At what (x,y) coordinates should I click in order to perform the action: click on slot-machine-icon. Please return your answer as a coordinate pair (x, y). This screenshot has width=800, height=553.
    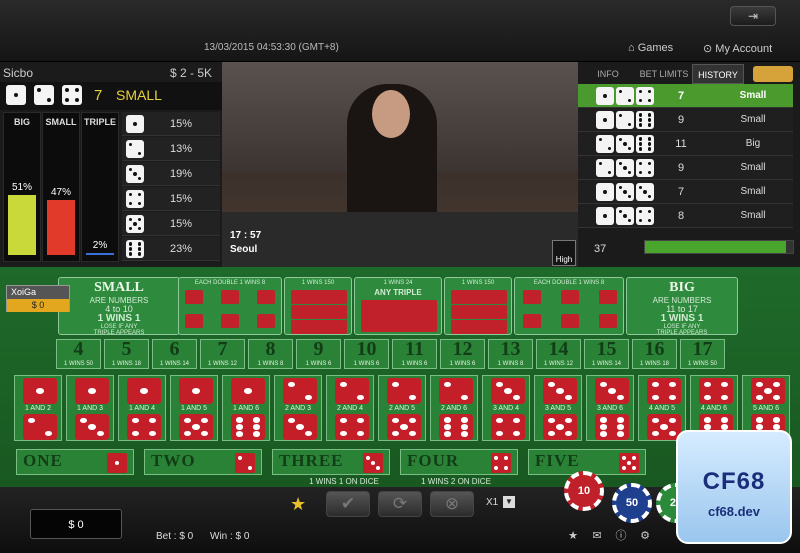
    Looking at the image, I should click on (773, 74).